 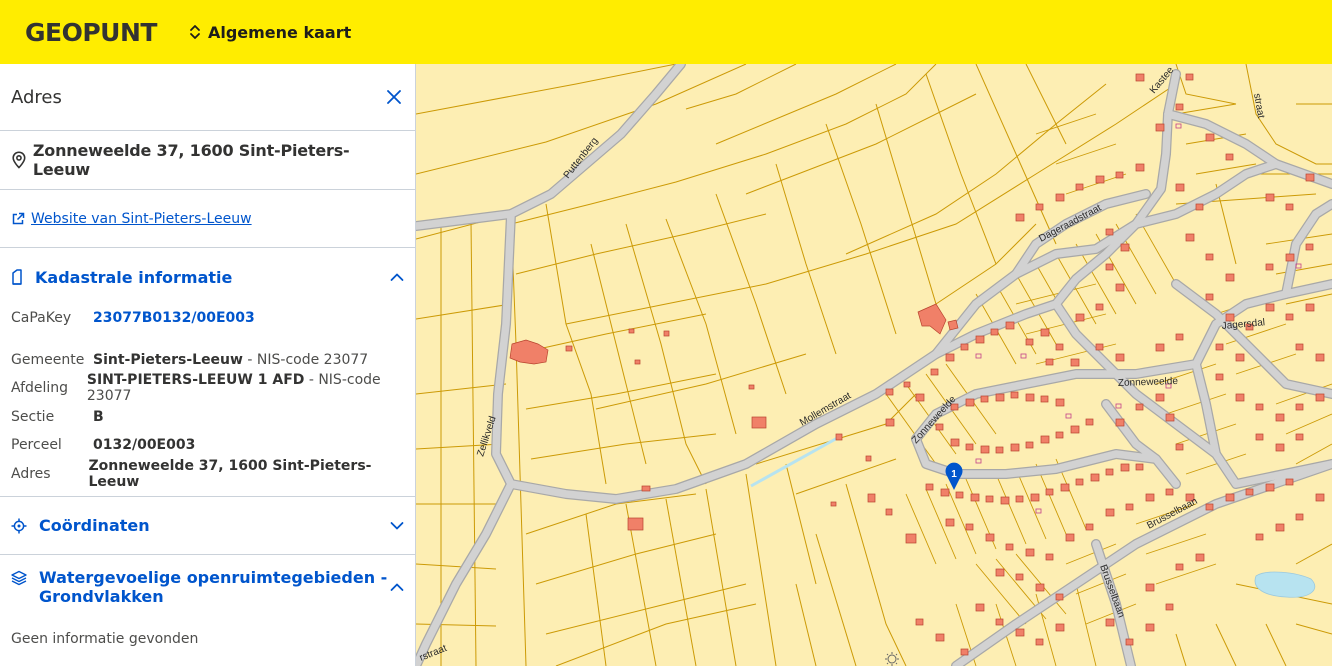 What do you see at coordinates (91, 32) in the screenshot?
I see `geopunt-logo: GEOPUNT` at bounding box center [91, 32].